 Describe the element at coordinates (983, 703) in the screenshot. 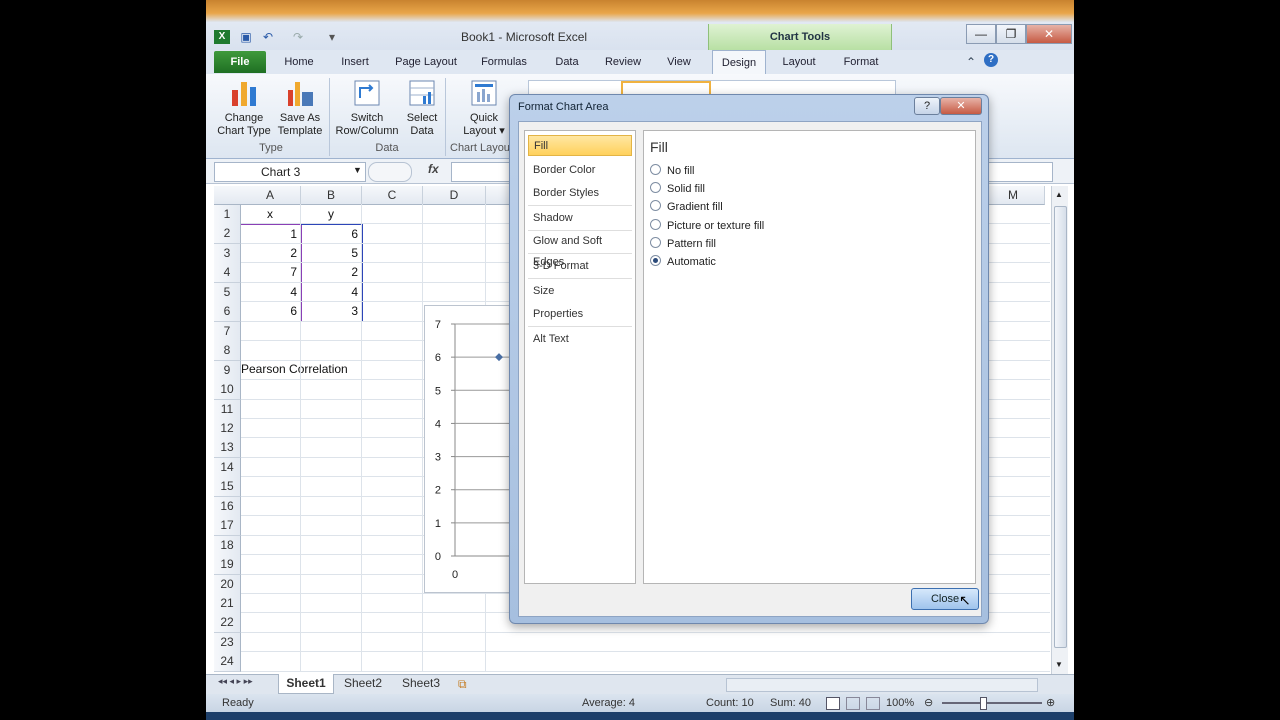

I see `zoom-slider-handle` at that location.